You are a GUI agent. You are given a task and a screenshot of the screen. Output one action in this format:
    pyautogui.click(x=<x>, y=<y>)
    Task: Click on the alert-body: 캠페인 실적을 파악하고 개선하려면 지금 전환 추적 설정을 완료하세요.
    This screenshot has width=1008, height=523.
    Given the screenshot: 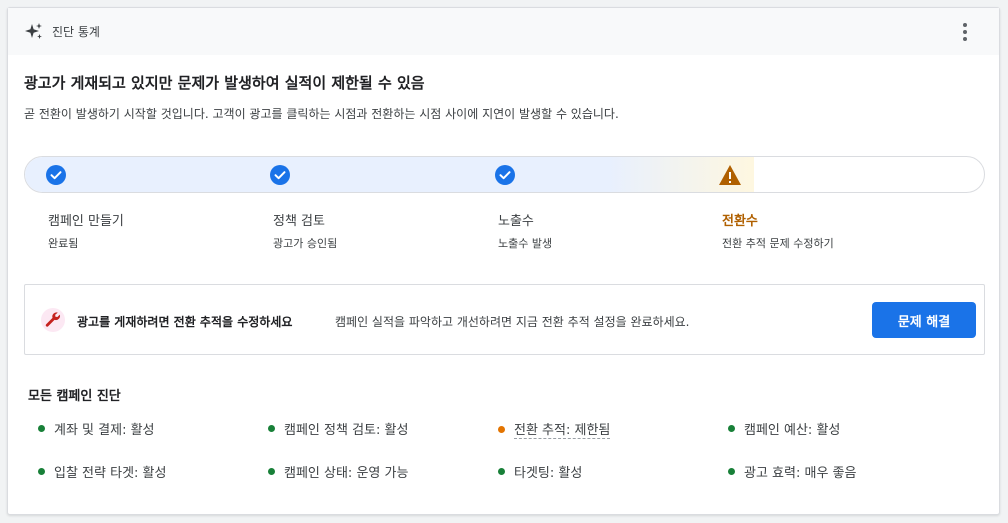 What is the action you would take?
    pyautogui.click(x=512, y=322)
    